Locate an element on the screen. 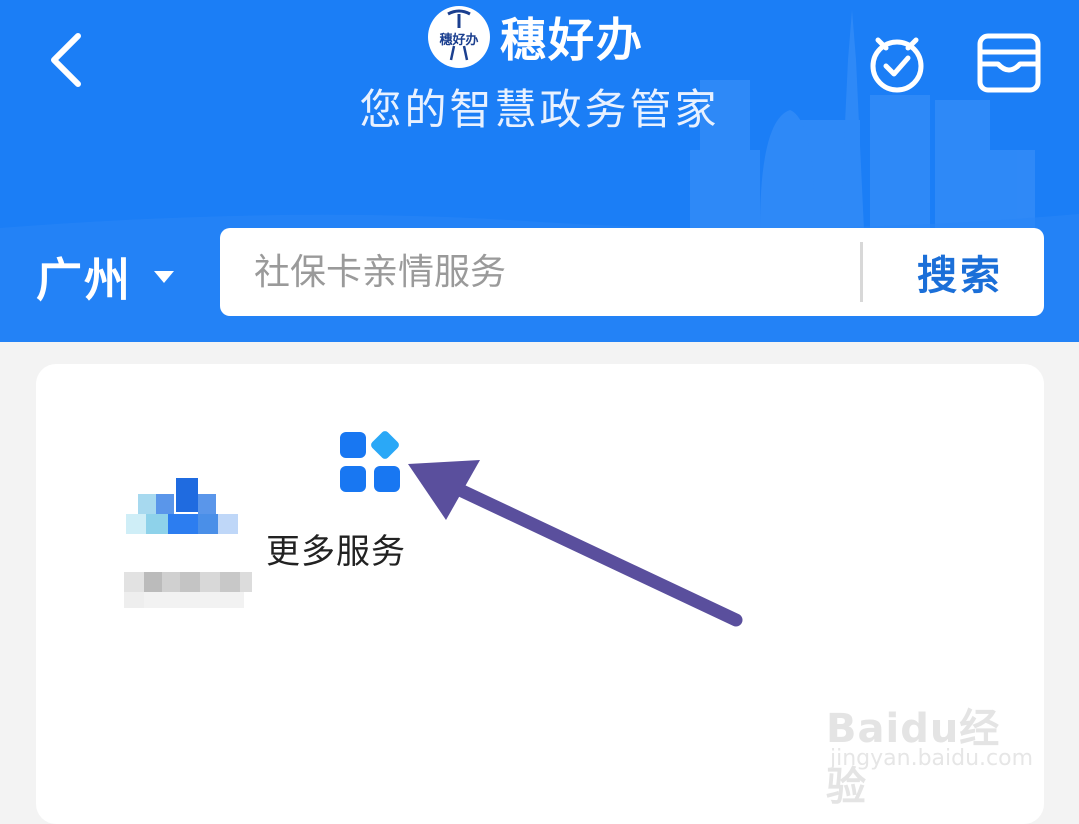  city-selector: 广州 is located at coordinates (105, 277).